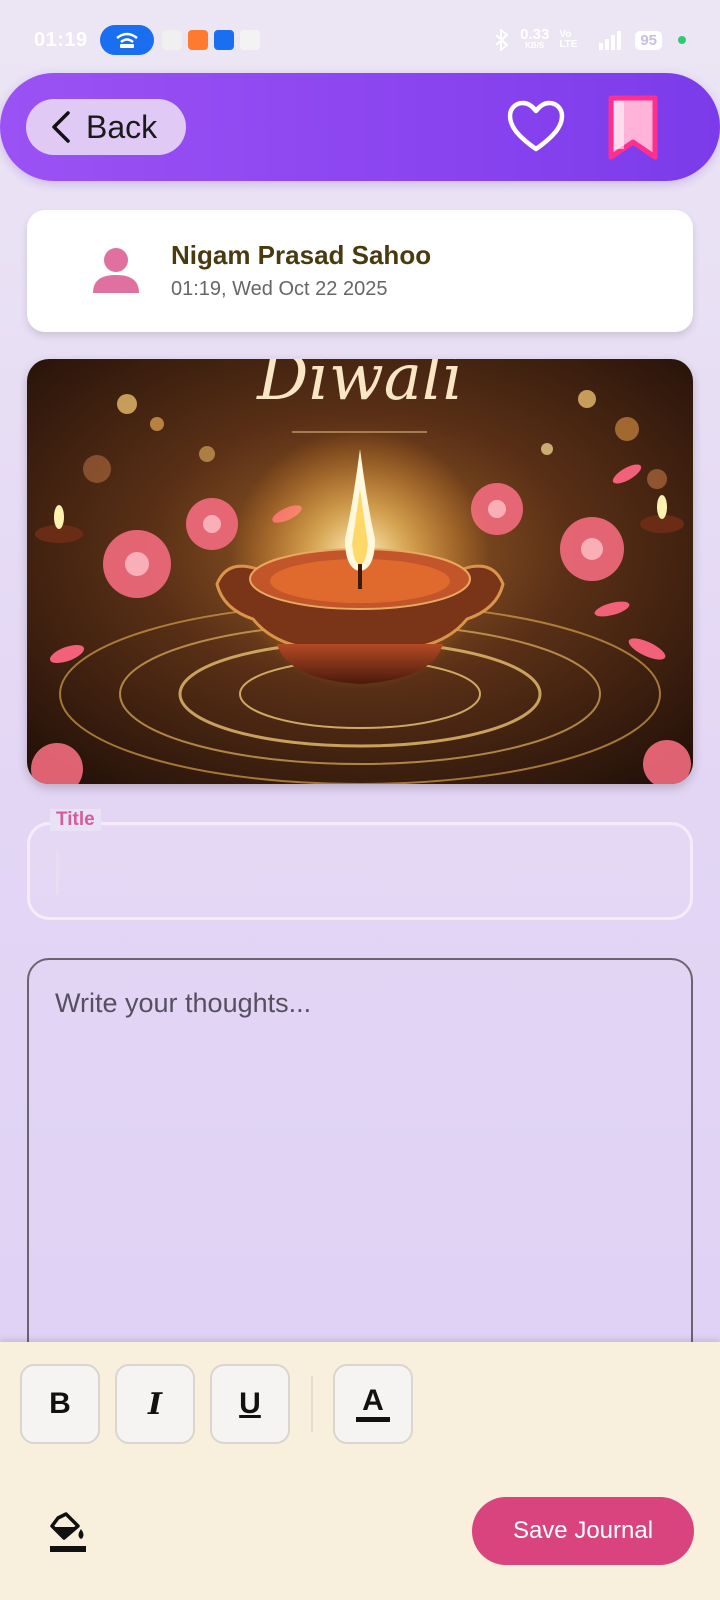 The height and width of the screenshot is (1600, 720). Describe the element at coordinates (312, 1404) in the screenshot. I see `toolbar-divider` at that location.